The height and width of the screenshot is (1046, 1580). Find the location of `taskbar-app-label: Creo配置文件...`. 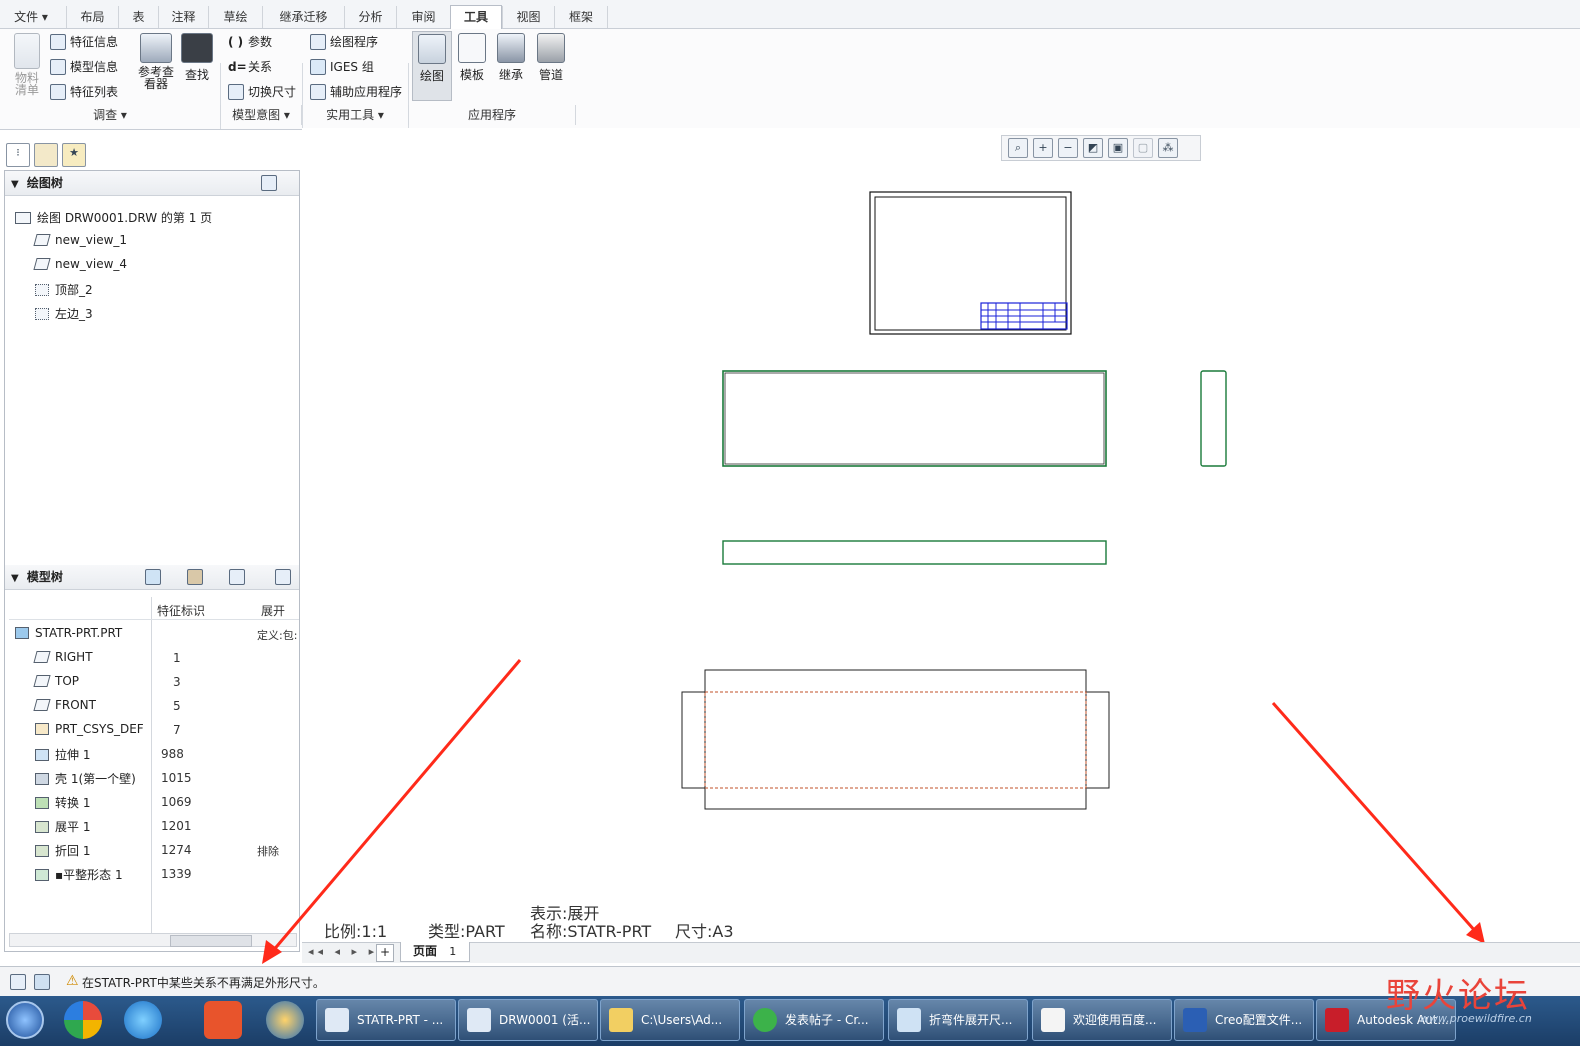

taskbar-app-label: Creo配置文件... is located at coordinates (1259, 1020).